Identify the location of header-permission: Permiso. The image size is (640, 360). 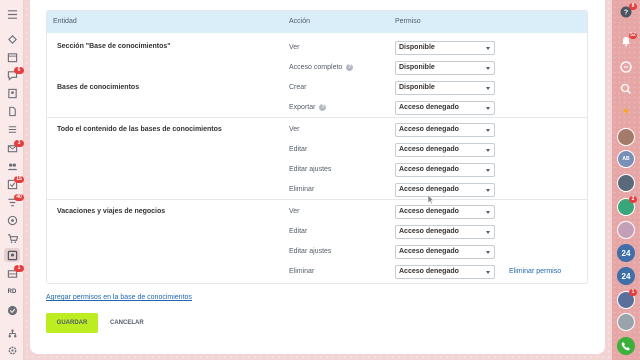
(408, 21).